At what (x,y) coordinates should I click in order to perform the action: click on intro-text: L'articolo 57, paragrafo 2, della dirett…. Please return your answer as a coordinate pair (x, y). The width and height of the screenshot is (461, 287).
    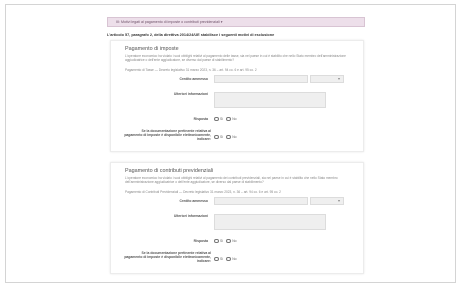
    Looking at the image, I should click on (191, 35).